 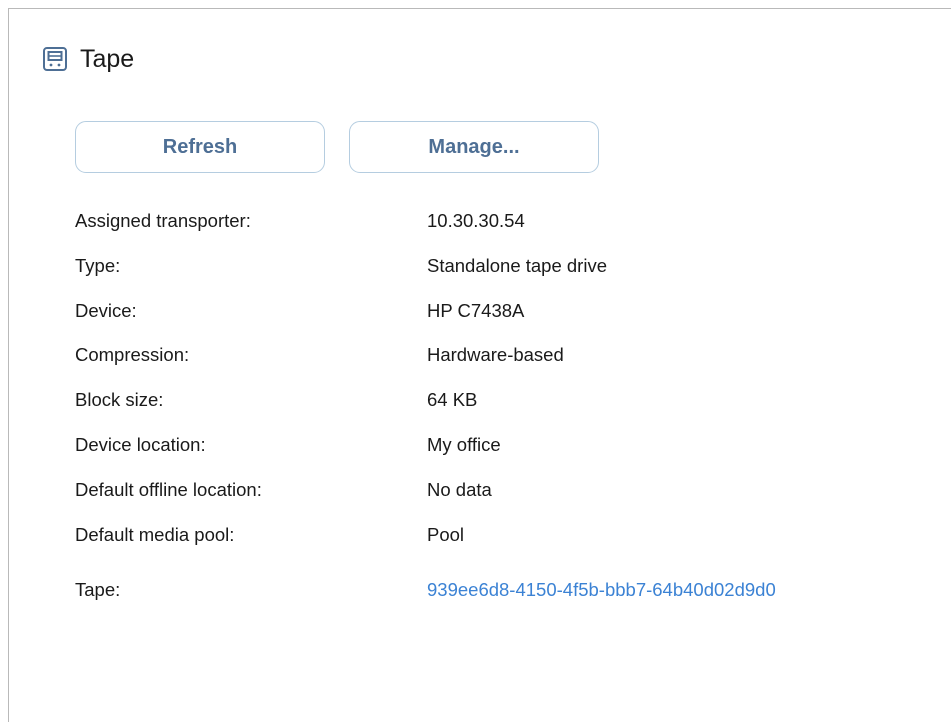 What do you see at coordinates (200, 147) in the screenshot?
I see `refresh-button: Refresh` at bounding box center [200, 147].